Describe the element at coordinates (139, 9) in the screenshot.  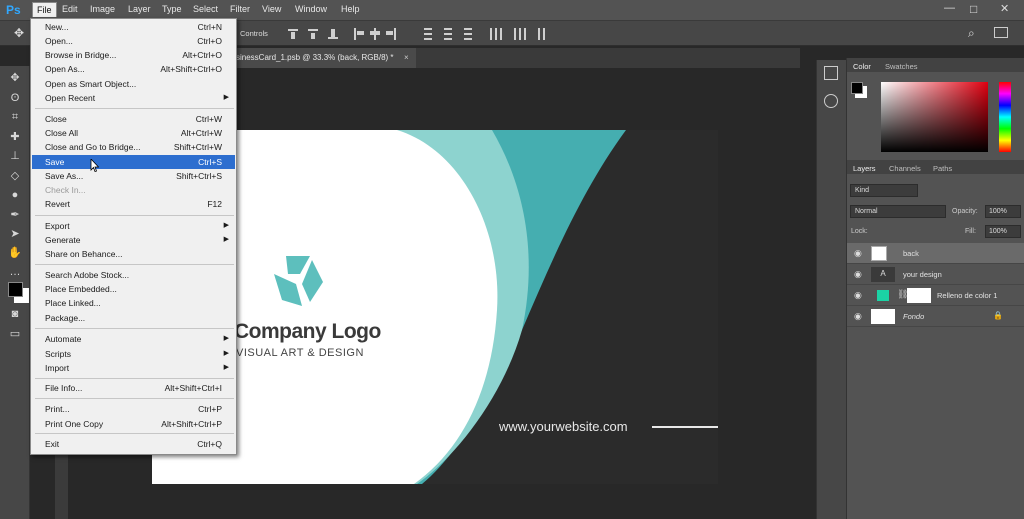
I see `menu-layer: Layer` at that location.